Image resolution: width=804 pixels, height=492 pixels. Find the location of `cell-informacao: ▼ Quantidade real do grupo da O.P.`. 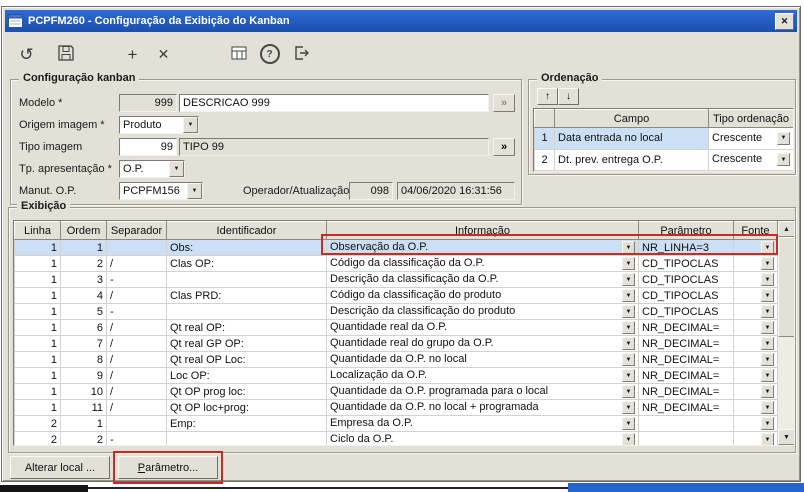

cell-informacao: ▼ Quantidade real do grupo da O.P. is located at coordinates (482, 343).